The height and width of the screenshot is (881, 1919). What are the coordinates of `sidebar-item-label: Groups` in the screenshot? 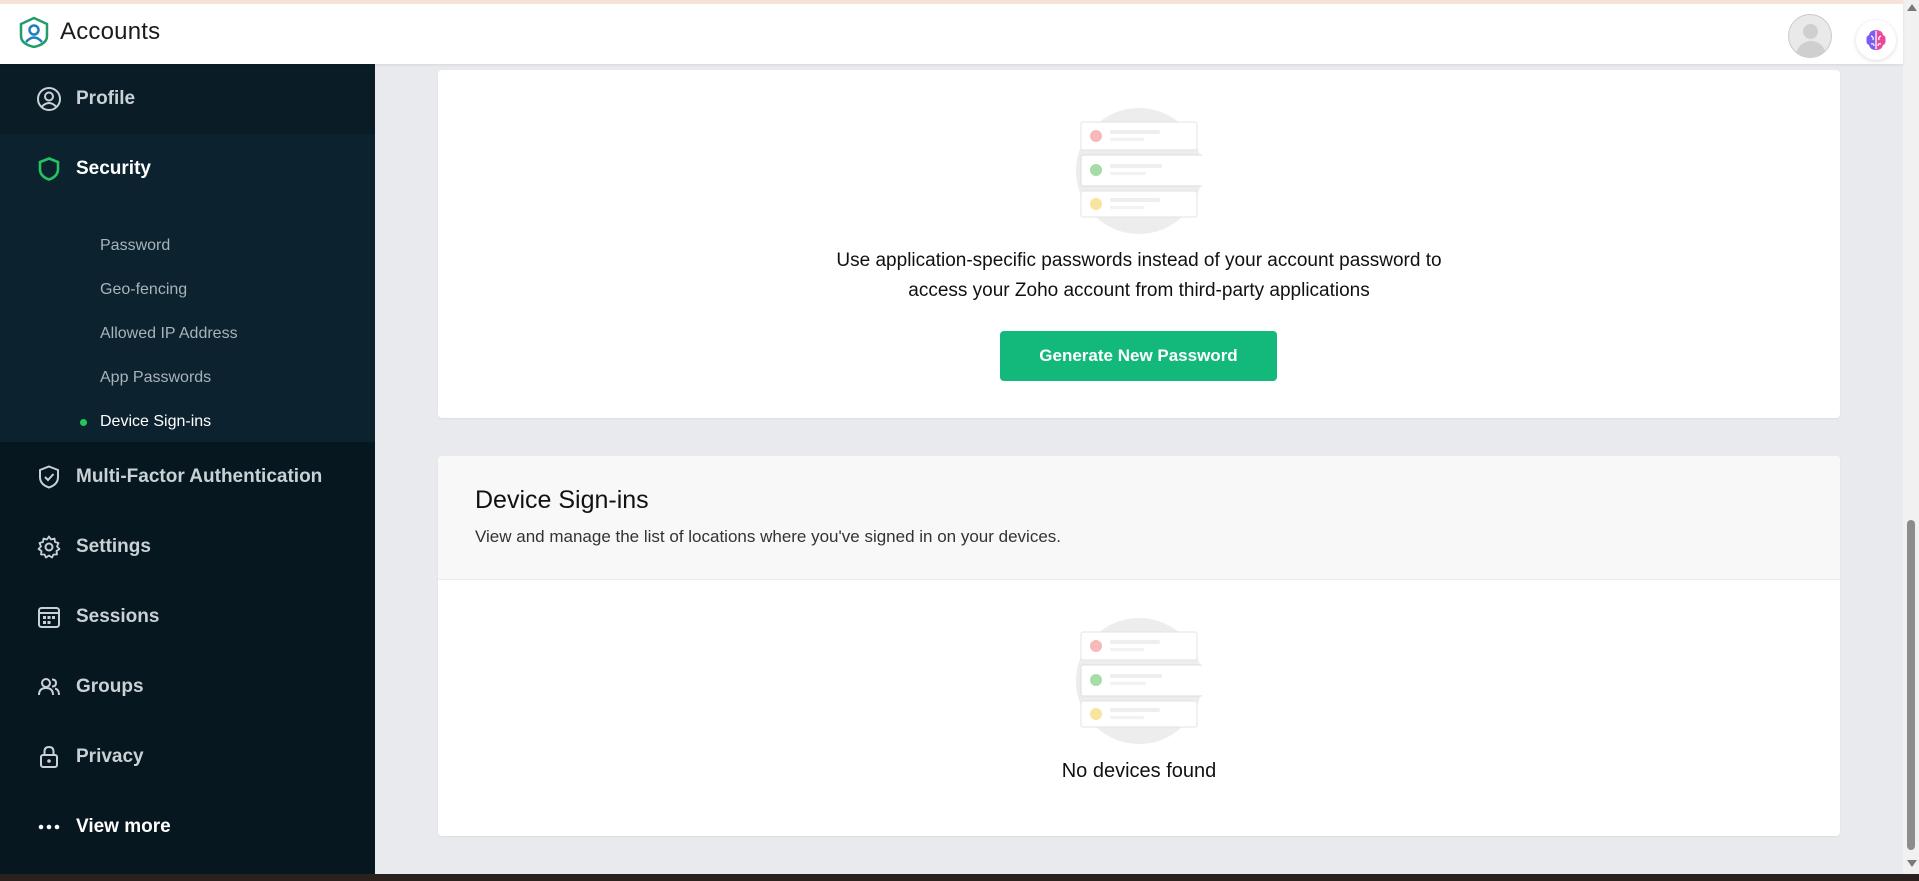 It's located at (110, 686).